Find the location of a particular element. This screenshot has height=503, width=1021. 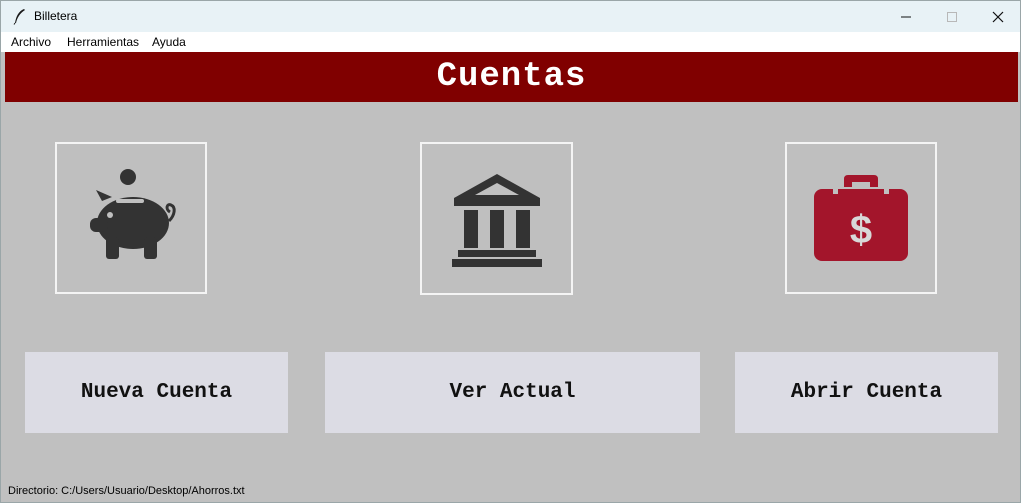

bank-building-icon is located at coordinates (496, 220).